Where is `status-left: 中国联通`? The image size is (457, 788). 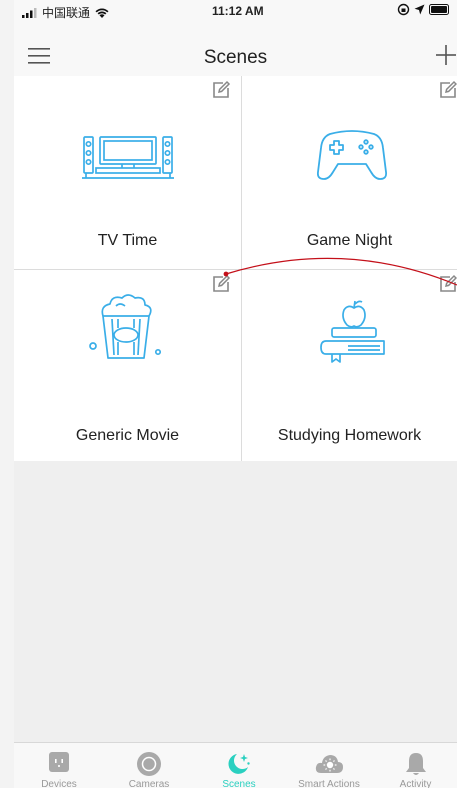
status-left: 中国联通 is located at coordinates (66, 12).